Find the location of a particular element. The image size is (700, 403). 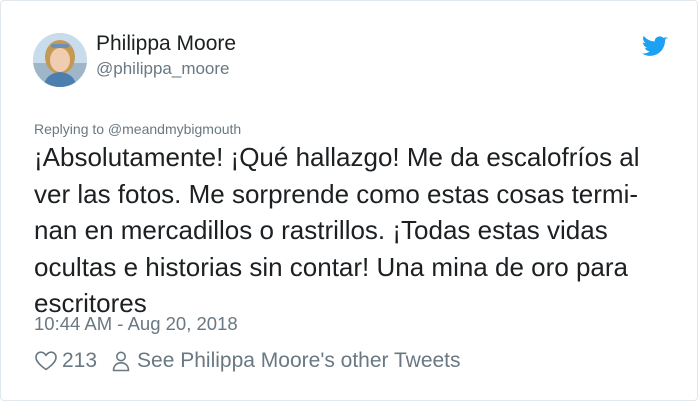

avatar is located at coordinates (60, 60).